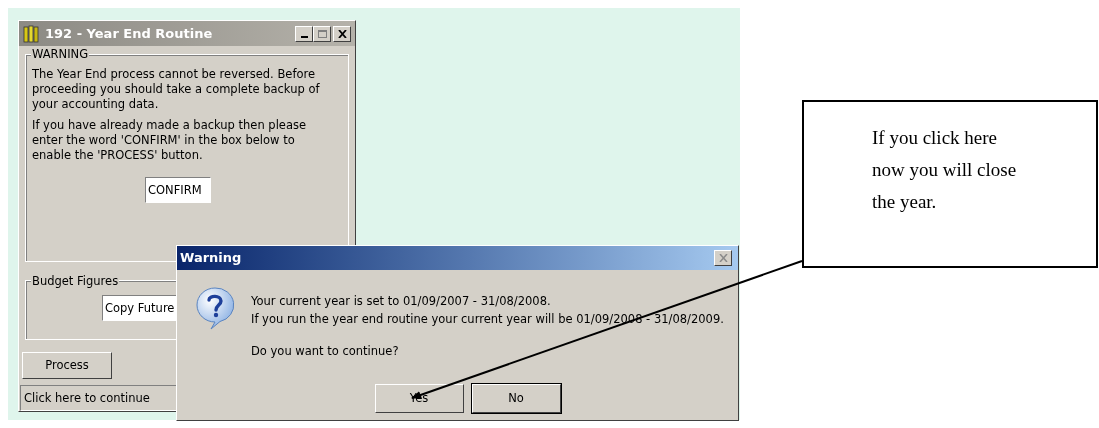 The image size is (1099, 428). I want to click on books-icon, so click(32, 33).